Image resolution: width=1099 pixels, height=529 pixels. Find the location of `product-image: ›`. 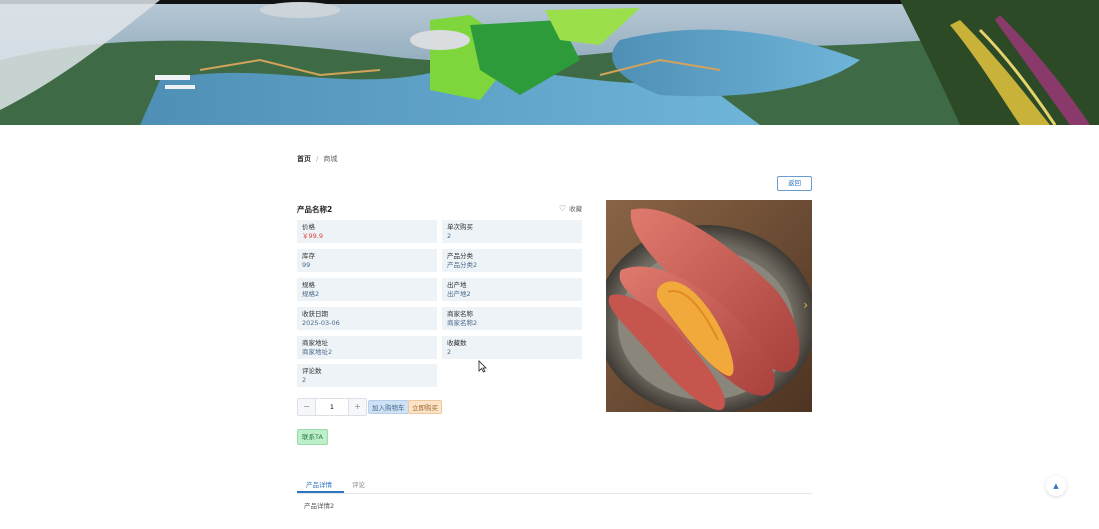

product-image: › is located at coordinates (709, 306).